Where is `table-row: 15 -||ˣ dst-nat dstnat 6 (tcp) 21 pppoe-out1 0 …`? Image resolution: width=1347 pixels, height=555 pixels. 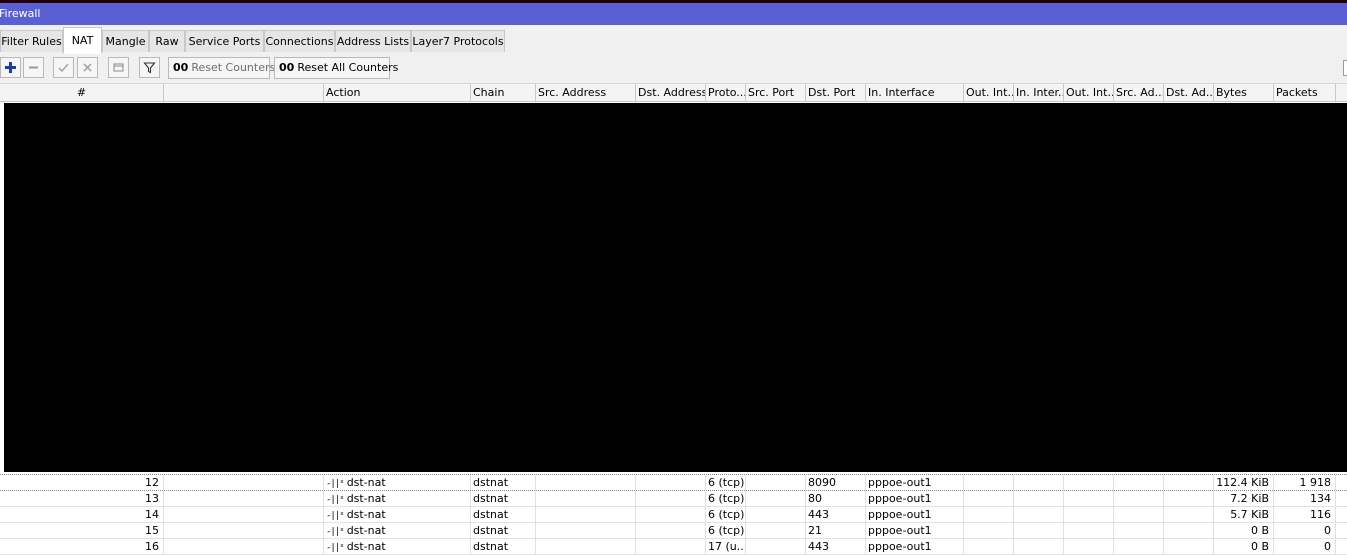 table-row: 15 -||ˣ dst-nat dstnat 6 (tcp) 21 pppoe-out1 0 … is located at coordinates (673, 531).